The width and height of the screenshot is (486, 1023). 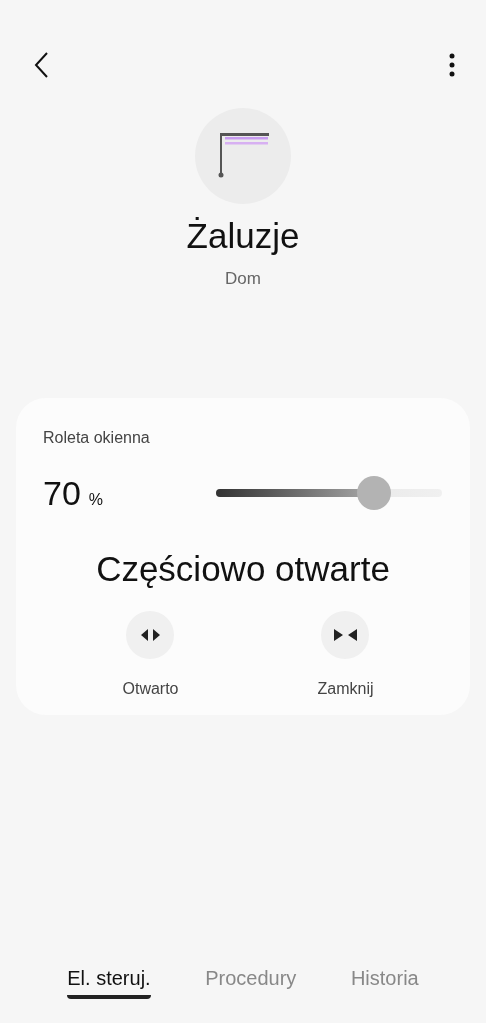 What do you see at coordinates (345, 635) in the screenshot?
I see `close-arrows-icon` at bounding box center [345, 635].